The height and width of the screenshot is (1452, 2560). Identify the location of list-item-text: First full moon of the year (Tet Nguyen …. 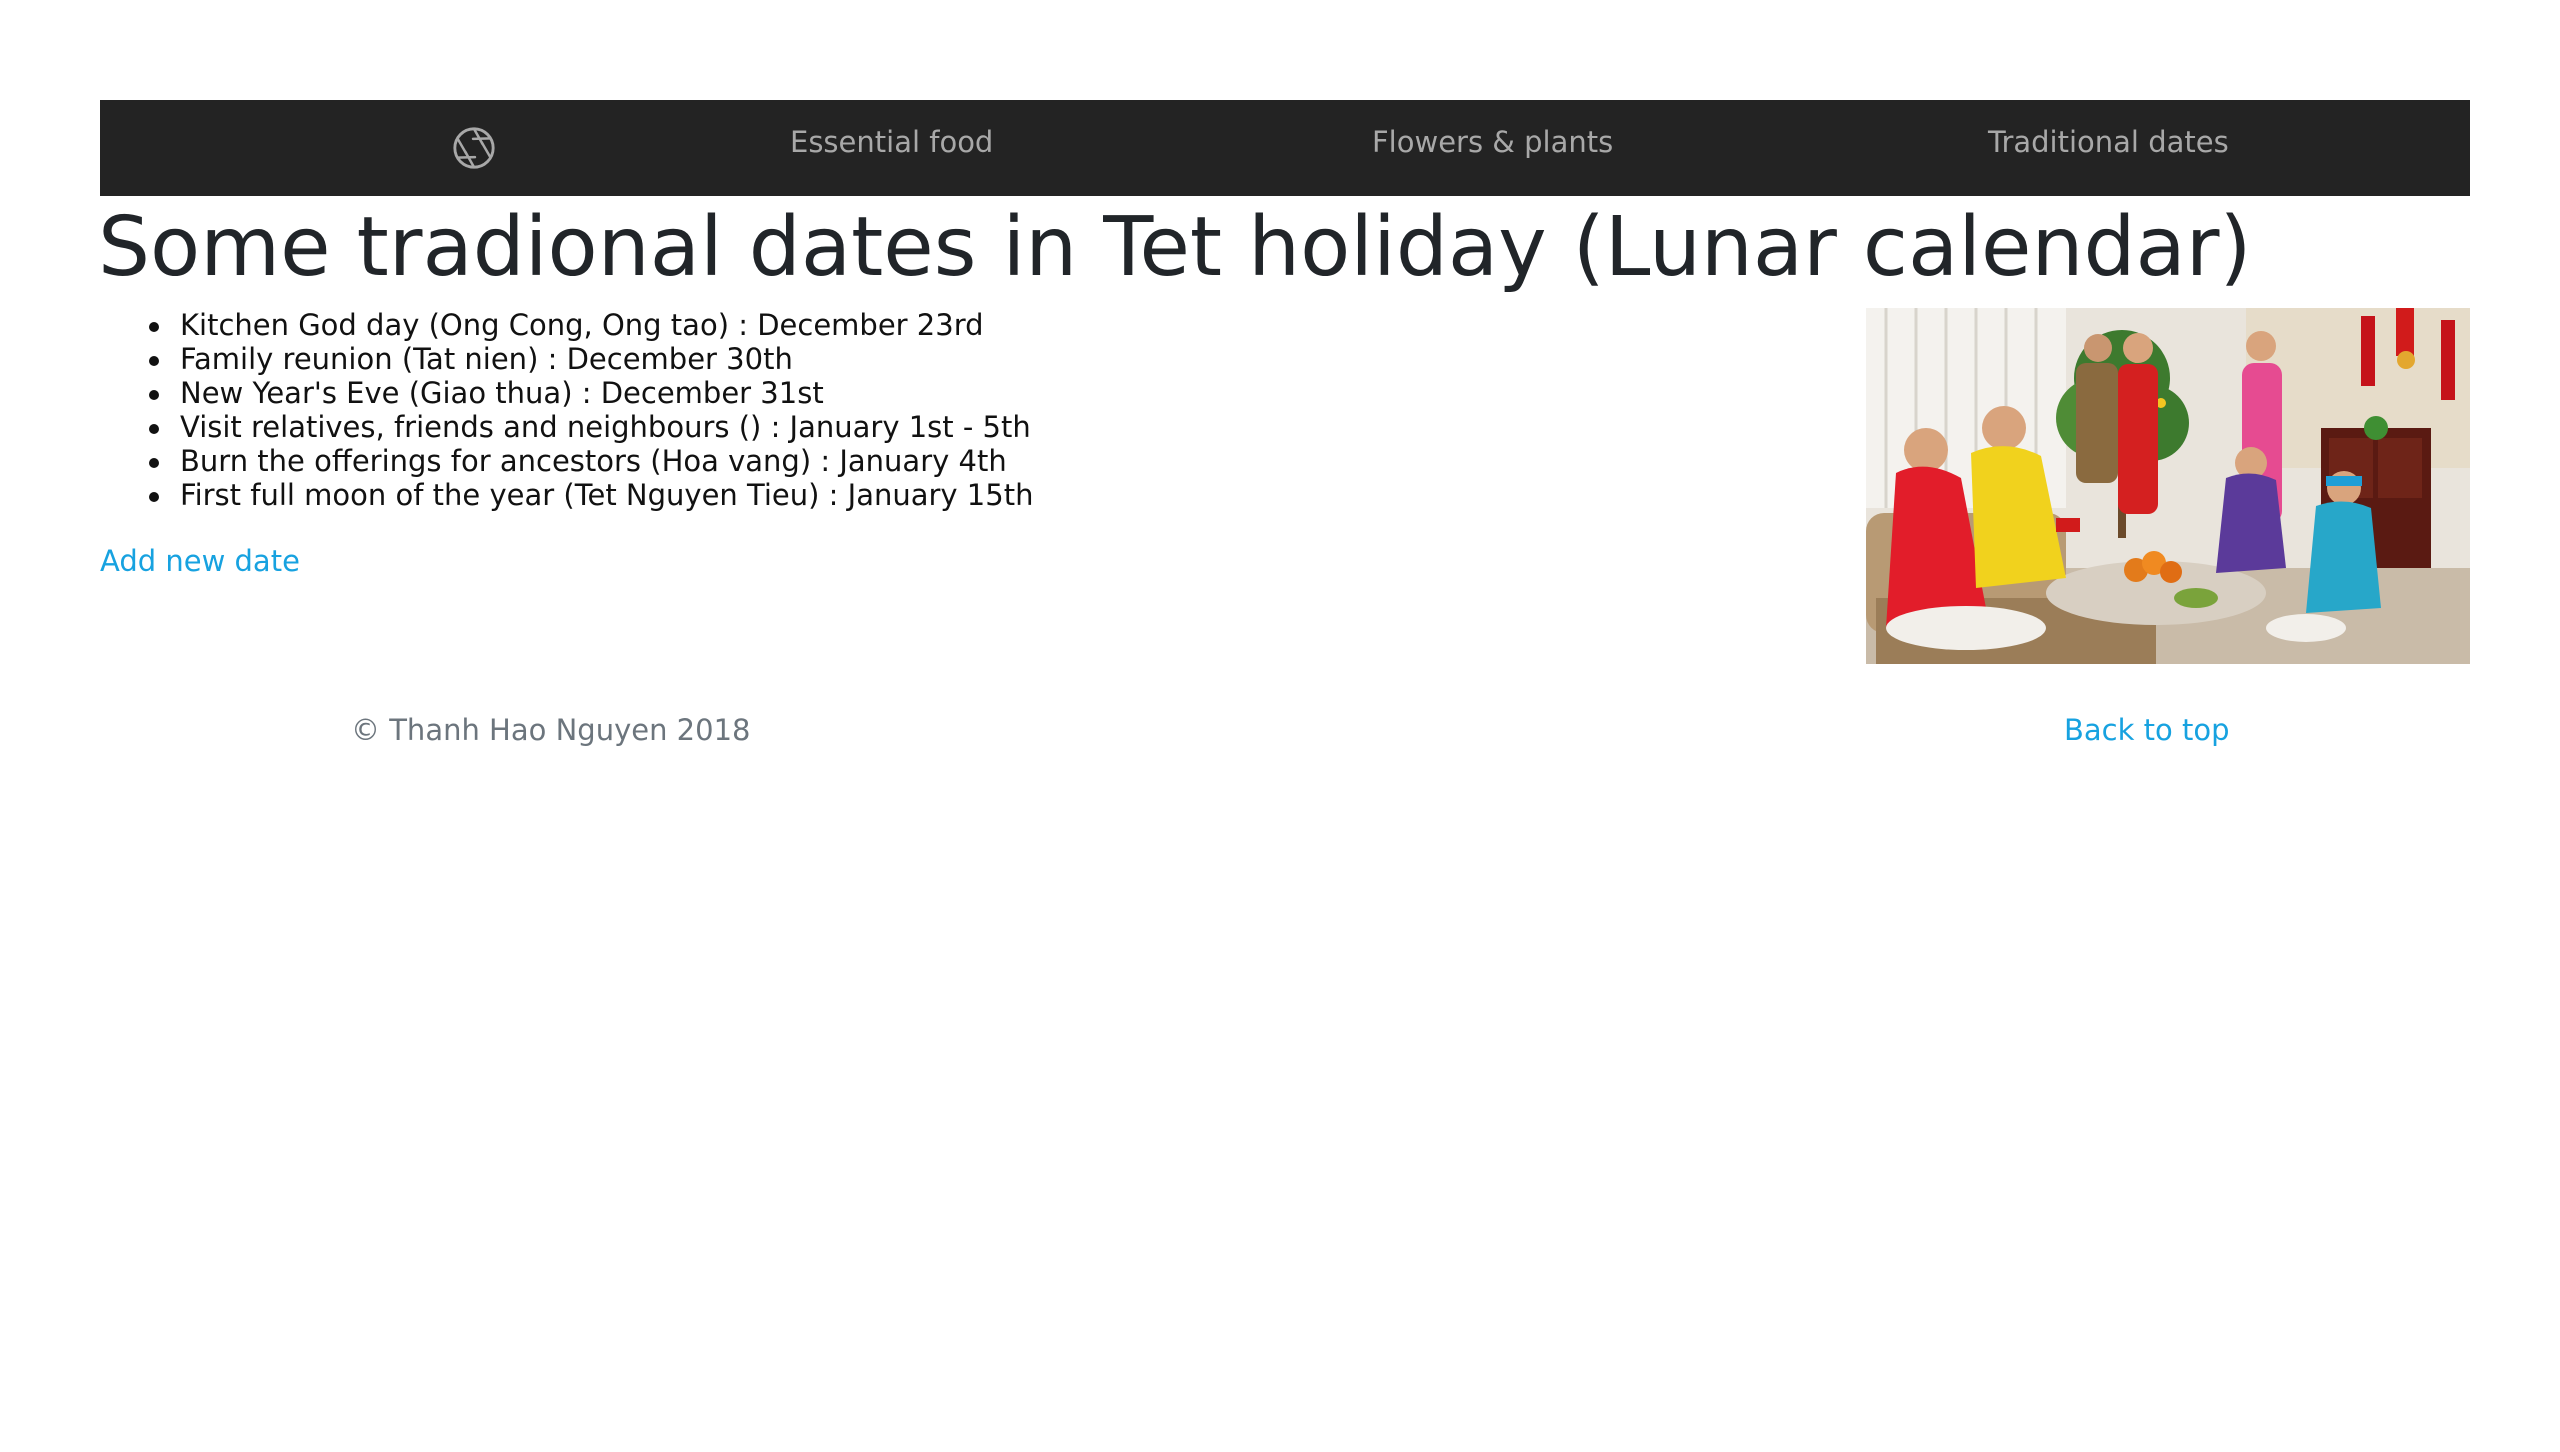
(607, 495).